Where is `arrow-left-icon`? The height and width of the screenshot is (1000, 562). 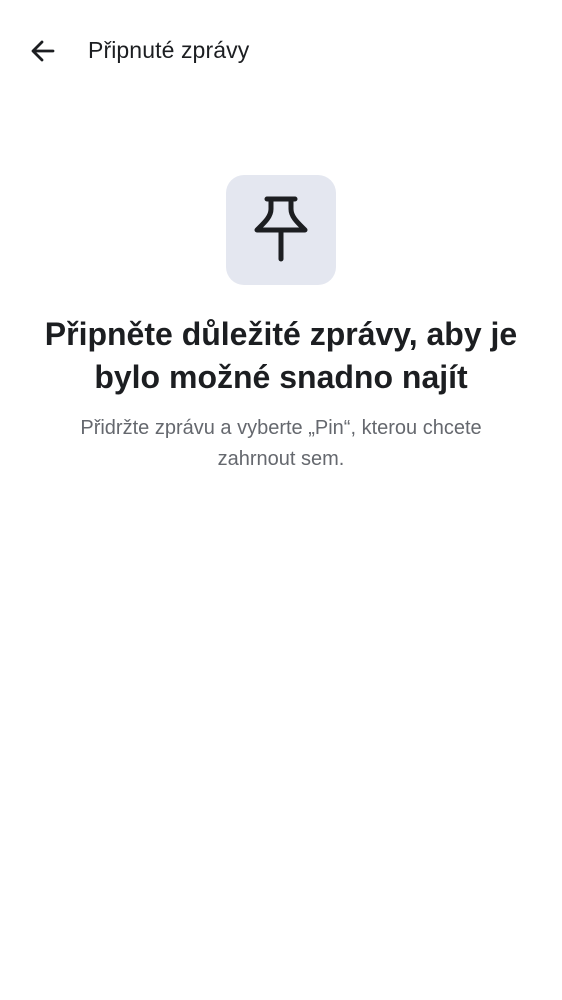 arrow-left-icon is located at coordinates (43, 51).